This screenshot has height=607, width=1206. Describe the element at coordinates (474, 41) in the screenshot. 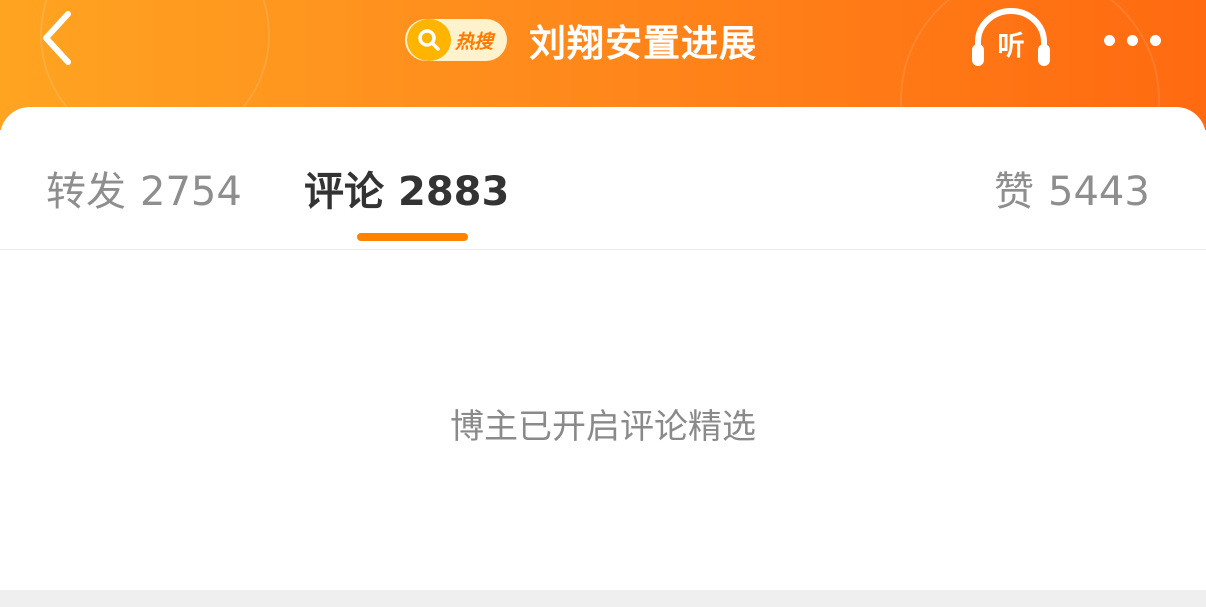

I see `hot-search-label: 热搜` at that location.